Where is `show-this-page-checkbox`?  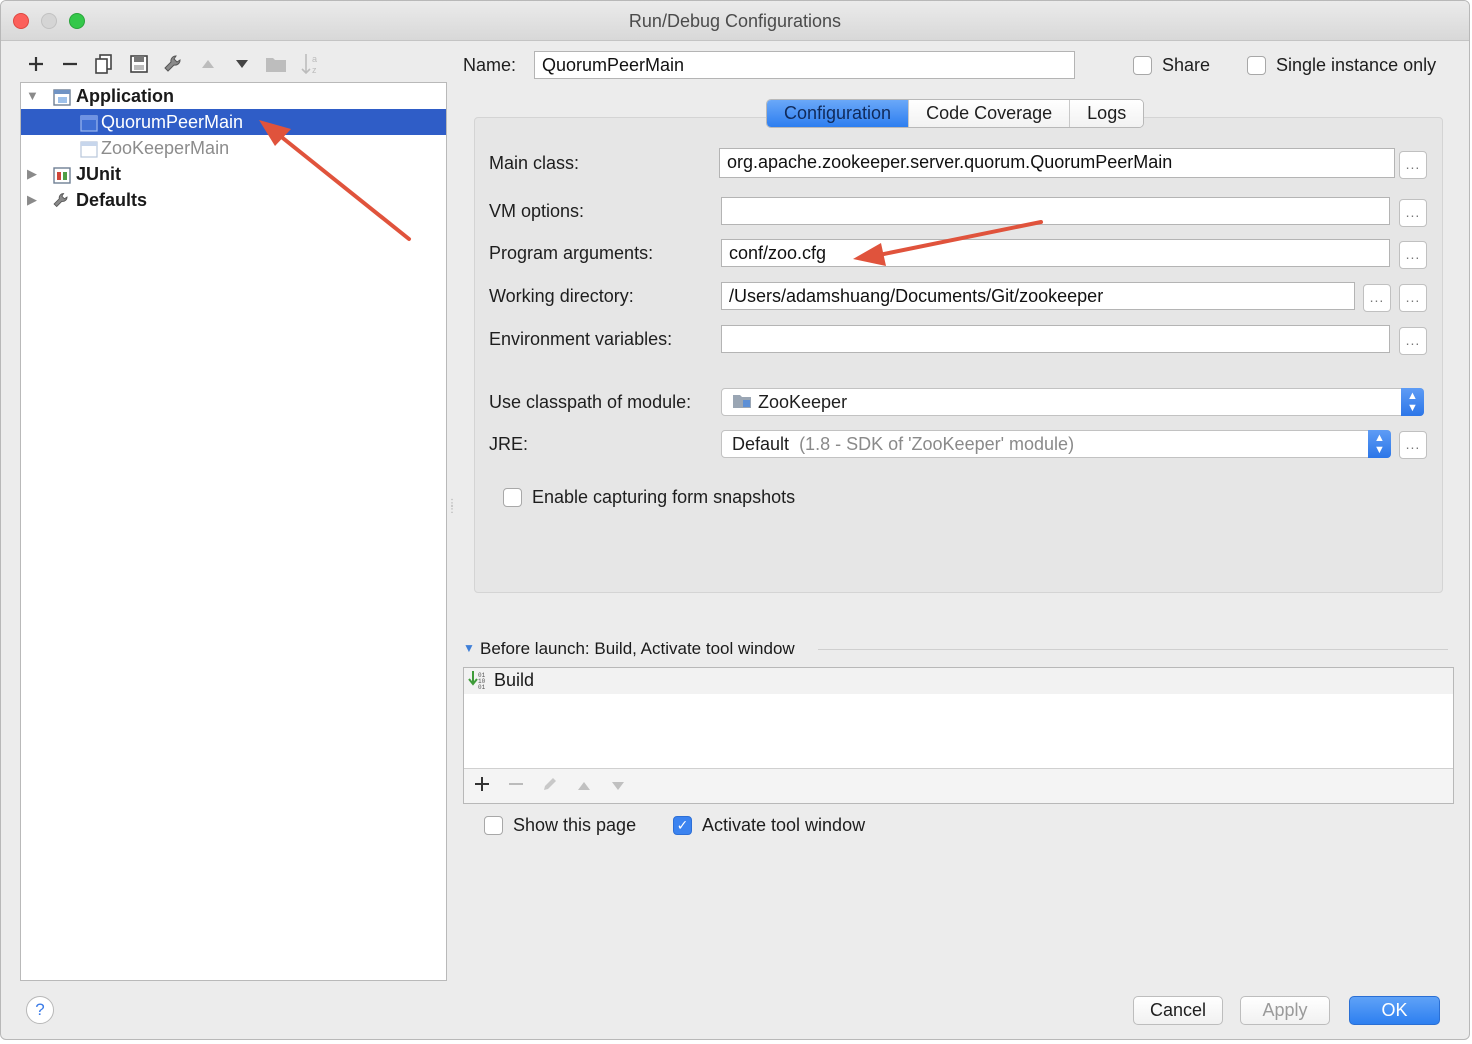
show-this-page-checkbox is located at coordinates (493, 825).